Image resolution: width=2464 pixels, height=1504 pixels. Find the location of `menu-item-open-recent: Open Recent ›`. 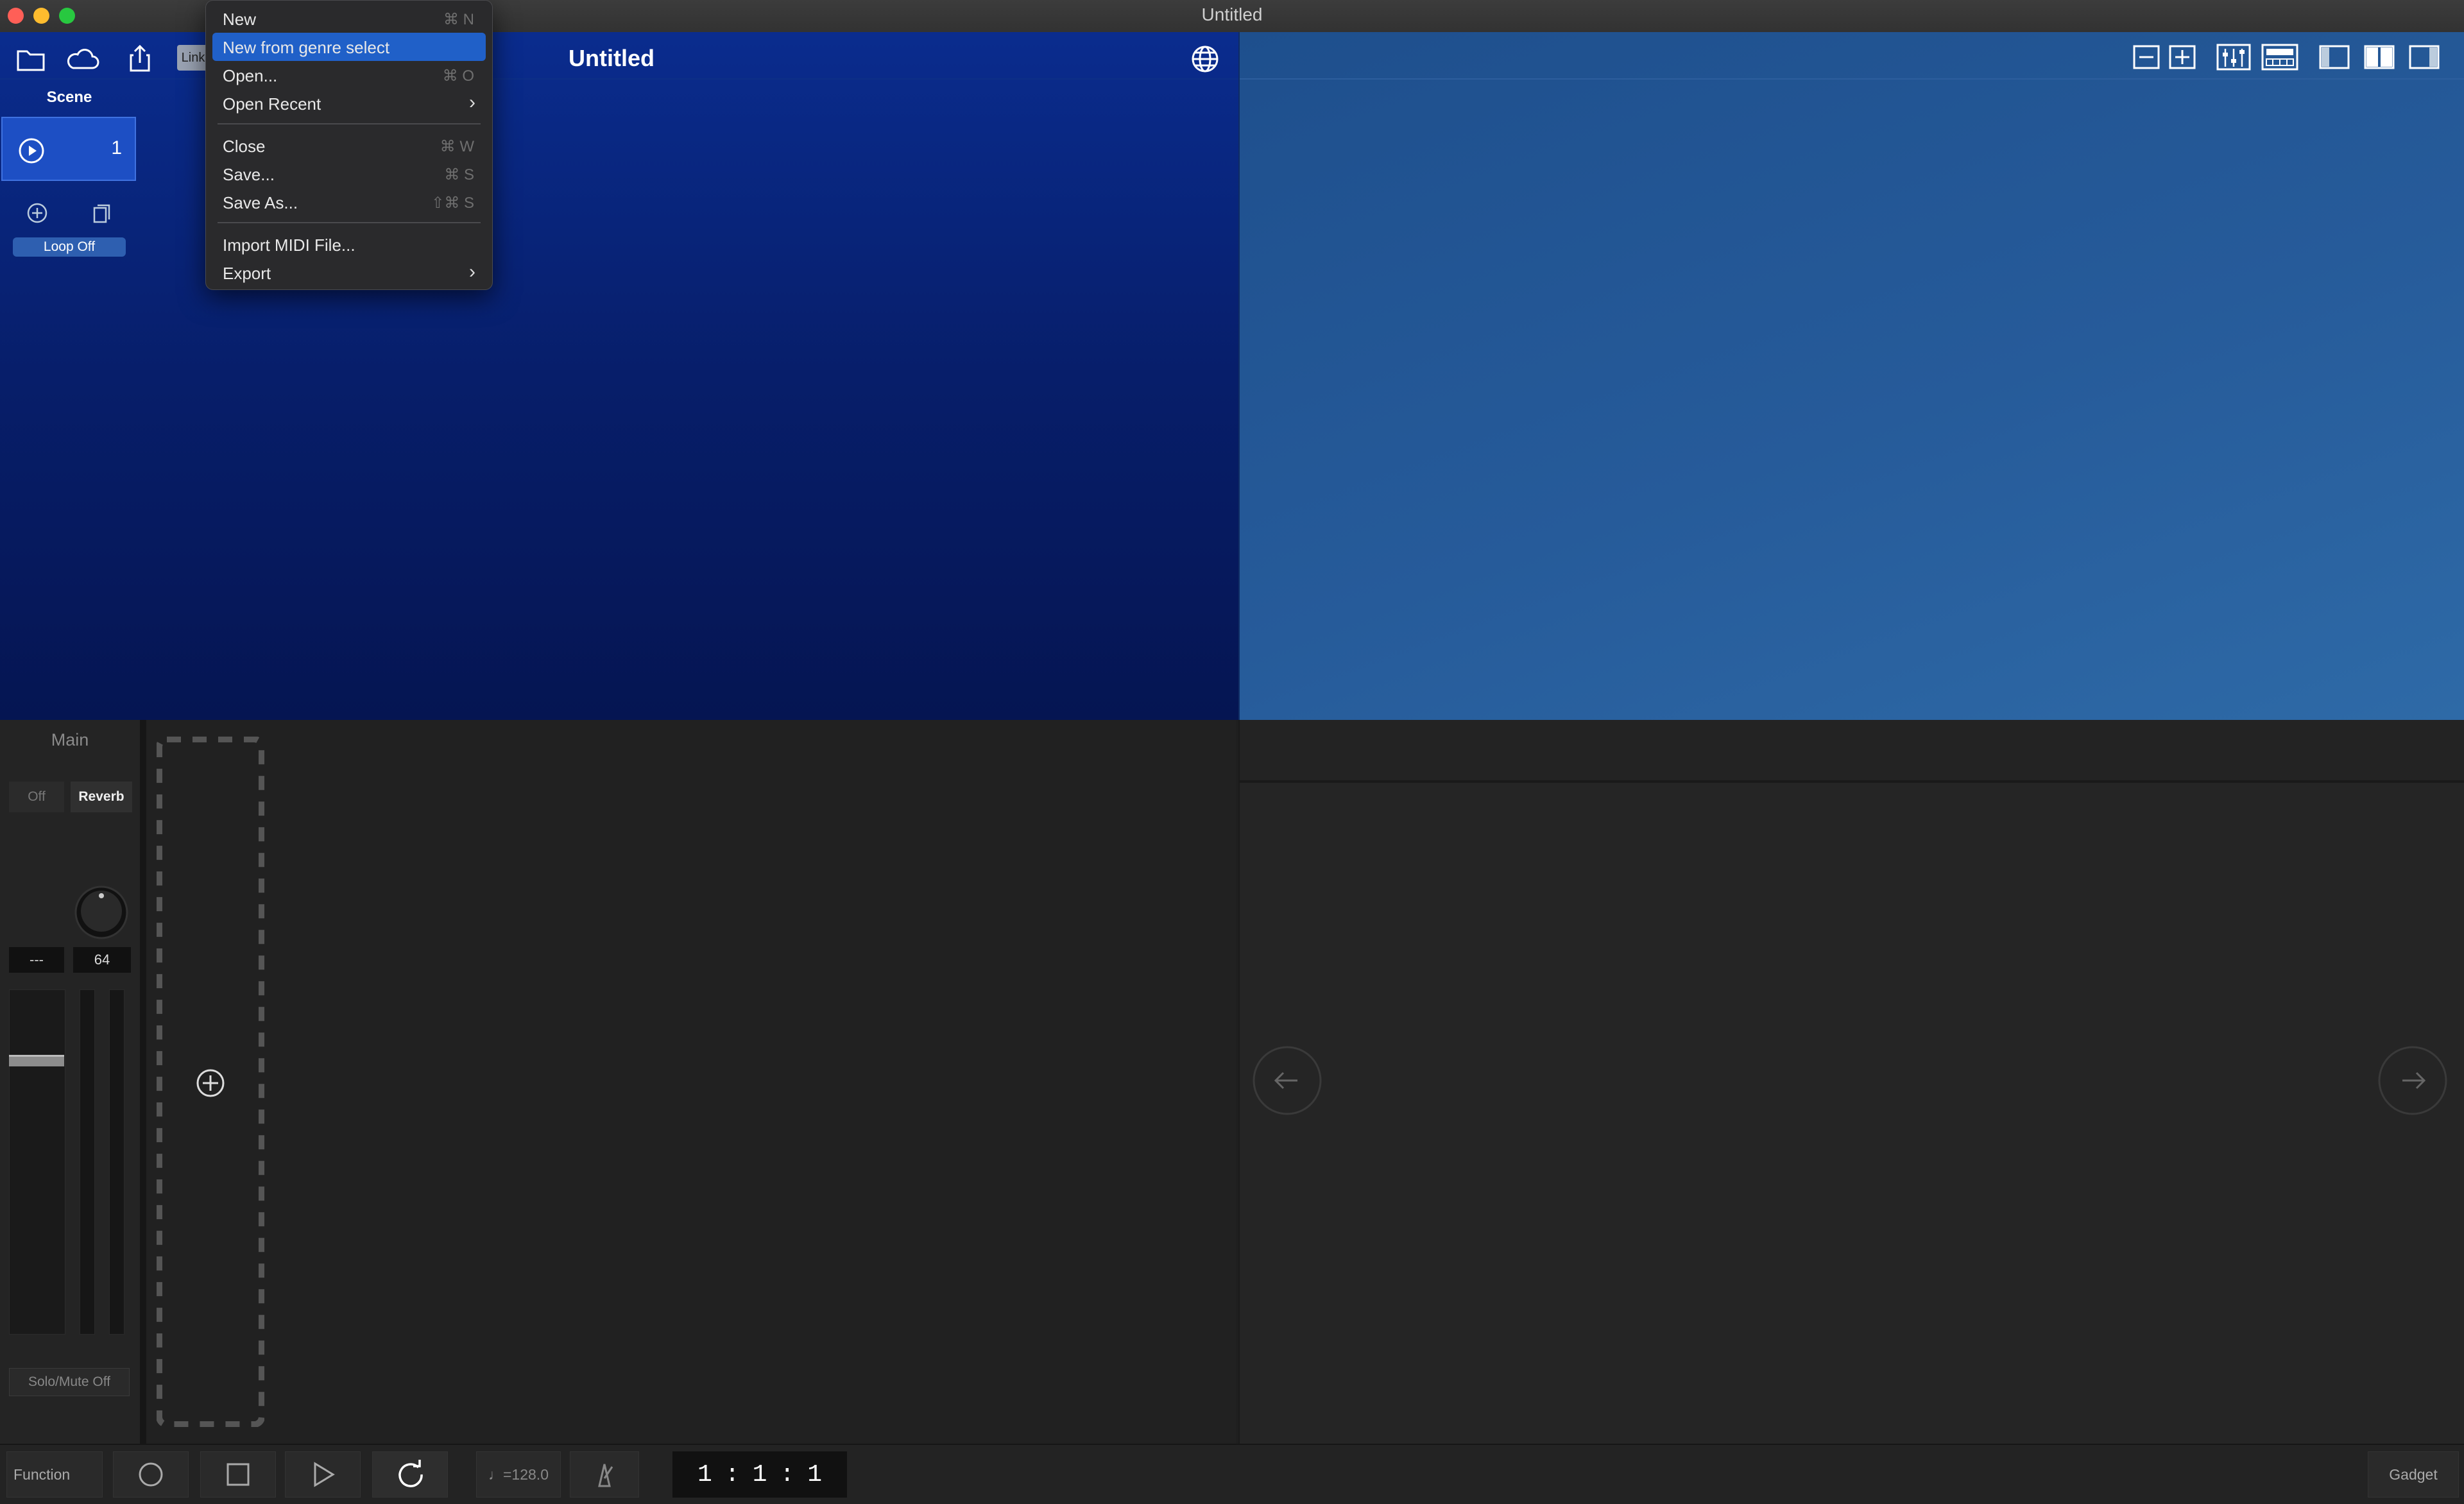

menu-item-open-recent: Open Recent › is located at coordinates (349, 103).